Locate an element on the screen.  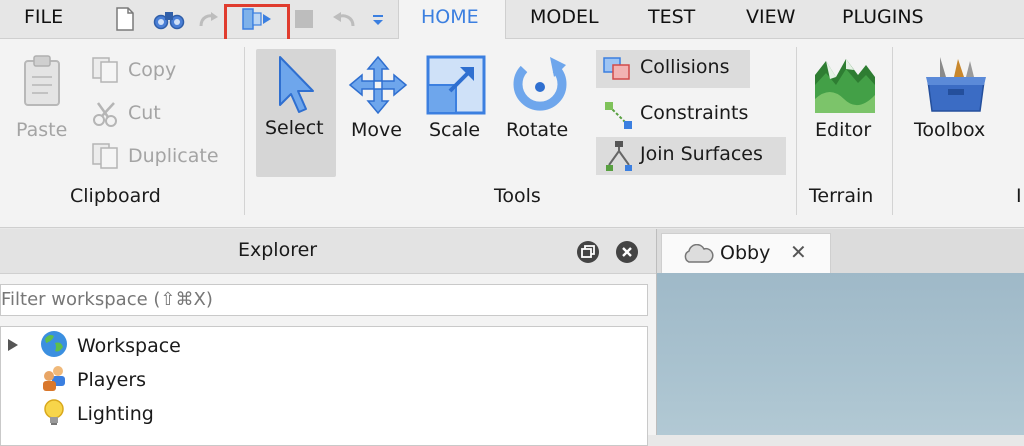
tree-item-label: Workspace is located at coordinates (129, 346).